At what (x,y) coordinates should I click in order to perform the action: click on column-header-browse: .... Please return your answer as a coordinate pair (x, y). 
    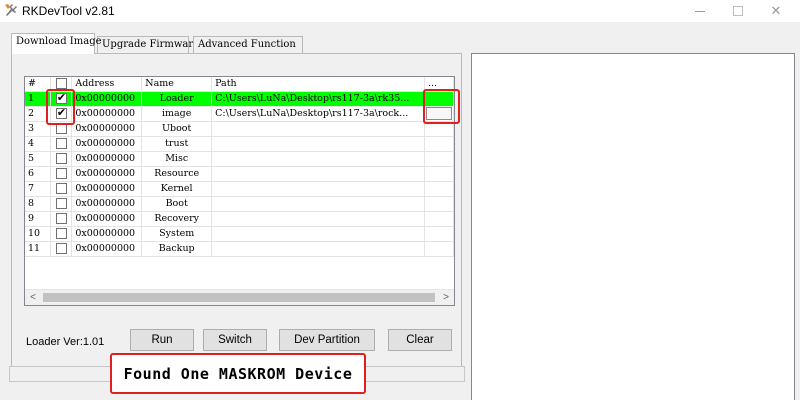
    Looking at the image, I should click on (439, 84).